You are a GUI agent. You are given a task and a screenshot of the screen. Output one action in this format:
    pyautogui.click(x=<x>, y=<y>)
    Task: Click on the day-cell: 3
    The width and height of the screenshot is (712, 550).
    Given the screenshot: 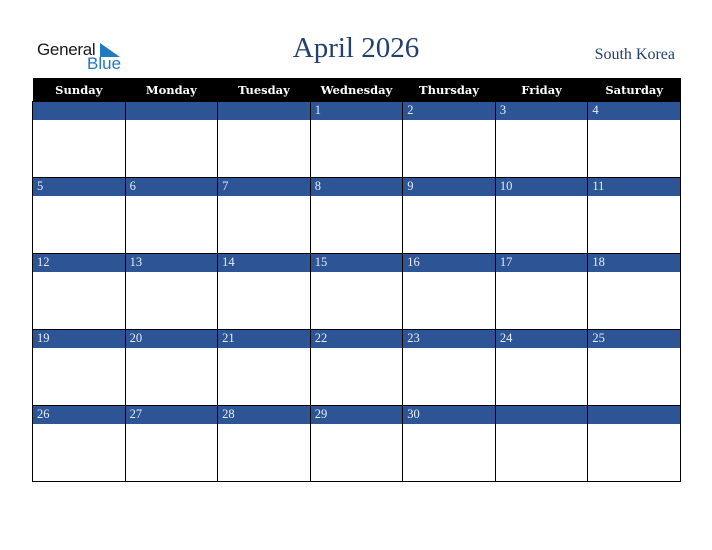 What is the action you would take?
    pyautogui.click(x=541, y=139)
    